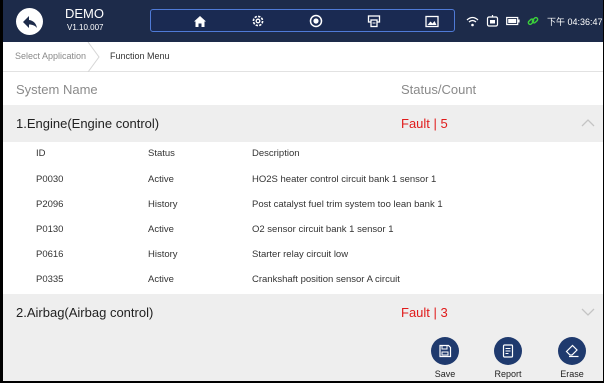 The image size is (604, 383). Describe the element at coordinates (300, 254) in the screenshot. I see `fault-description: Starter relay circuit low` at that location.